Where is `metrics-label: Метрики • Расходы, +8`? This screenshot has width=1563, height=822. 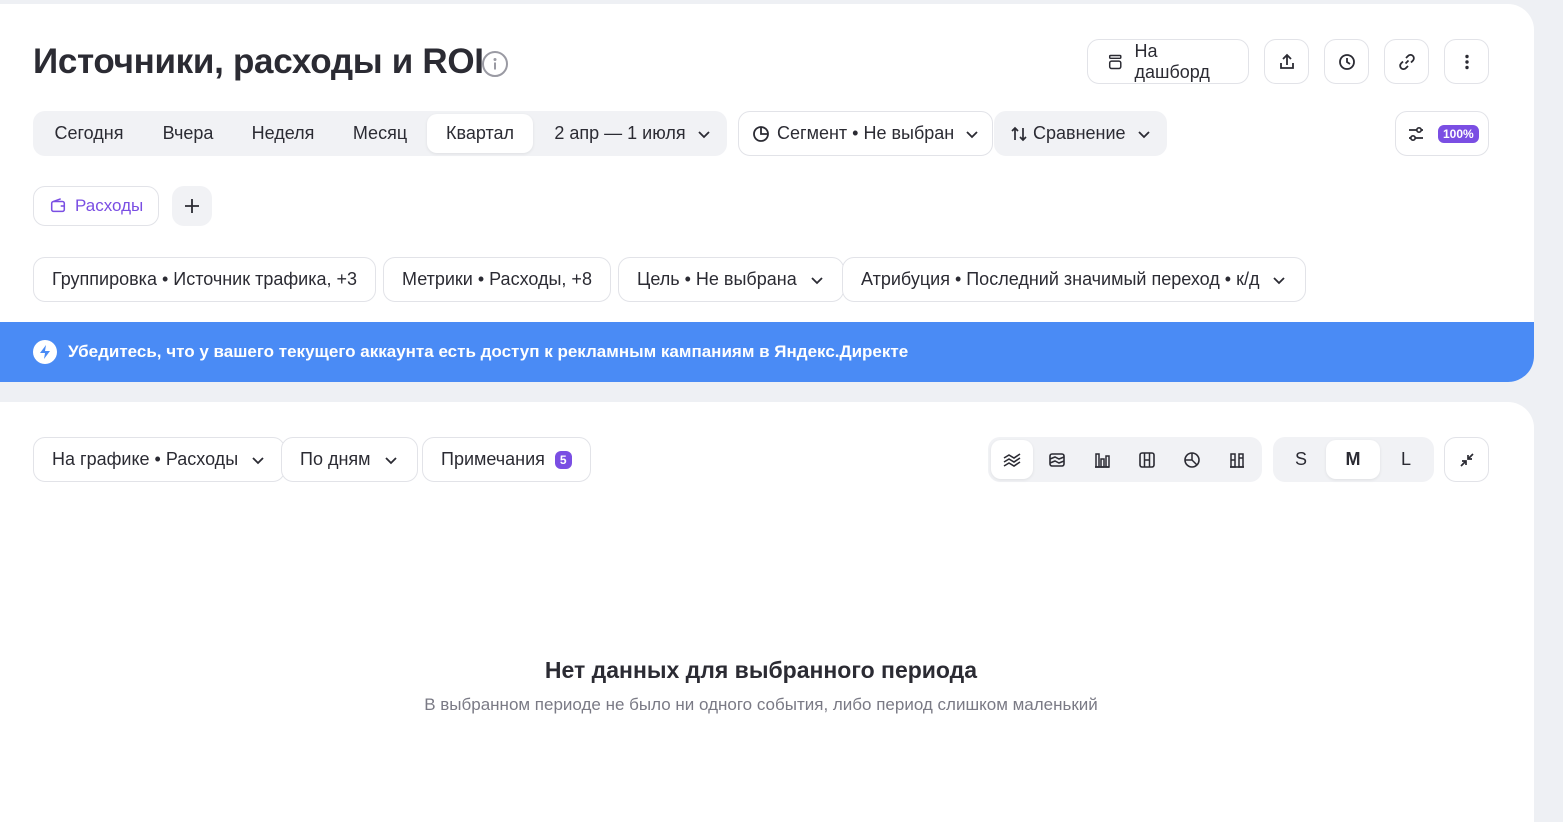
metrics-label: Метрики • Расходы, +8 is located at coordinates (497, 279).